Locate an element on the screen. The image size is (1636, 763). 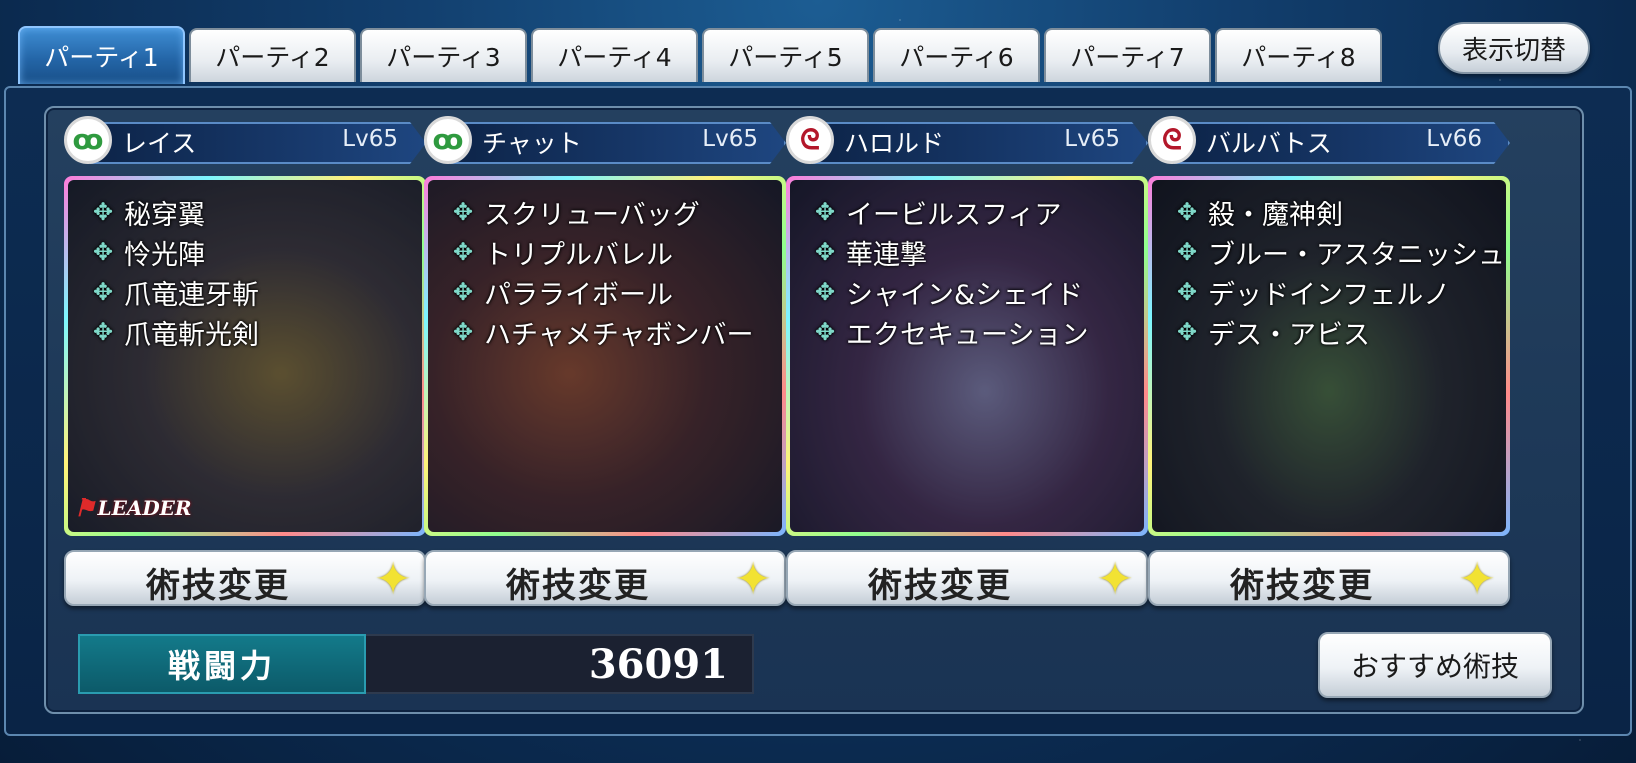
skill-item: ✥ 華連撃 is located at coordinates (950, 252).